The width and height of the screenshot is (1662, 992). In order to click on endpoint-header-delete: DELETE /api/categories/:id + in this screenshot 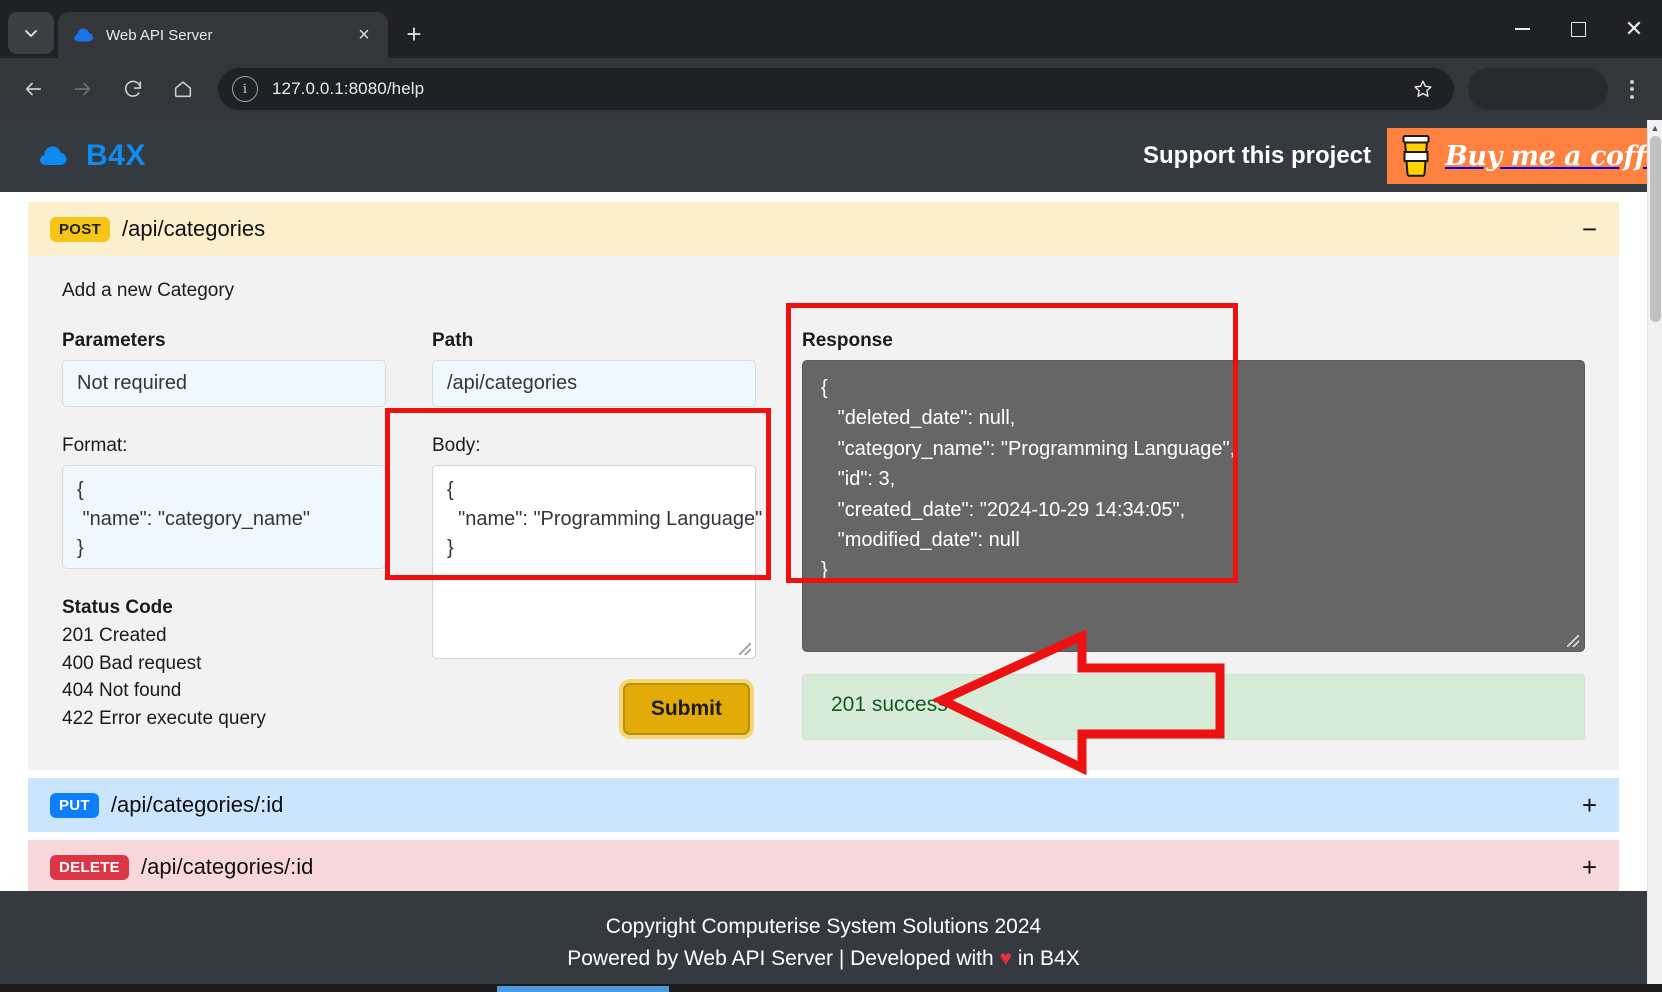, I will do `click(823, 867)`.